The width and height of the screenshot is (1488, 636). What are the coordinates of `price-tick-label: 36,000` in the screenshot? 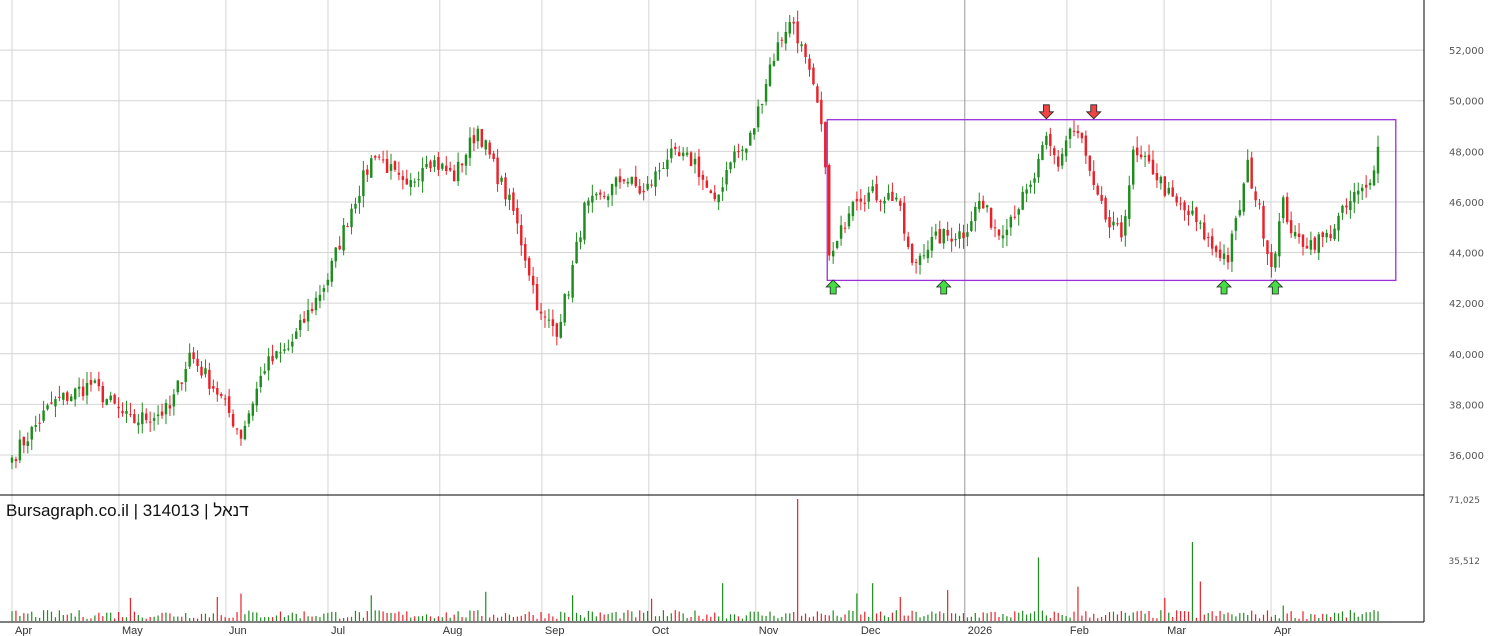 It's located at (1466, 456).